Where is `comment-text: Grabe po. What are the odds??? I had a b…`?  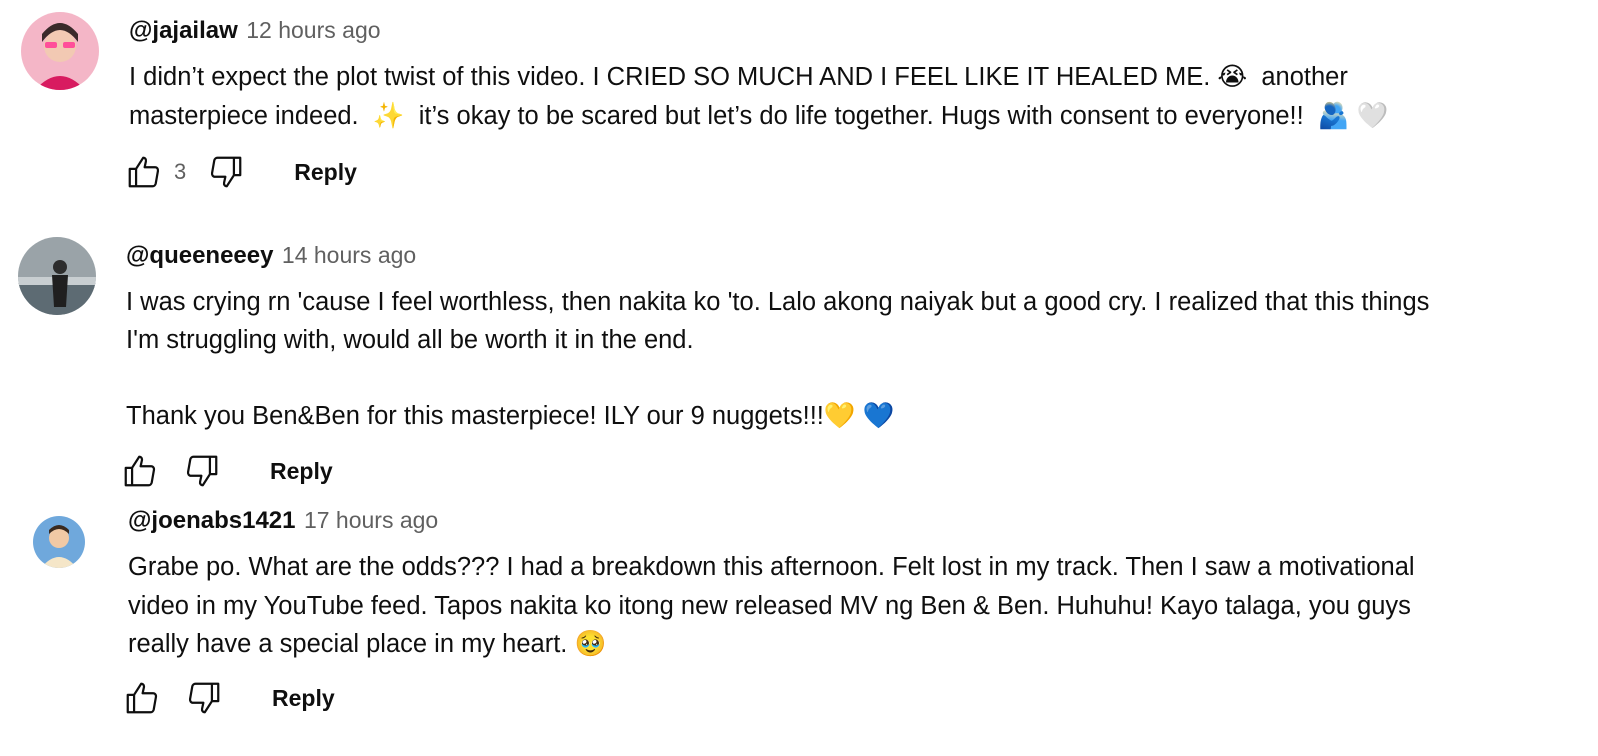
comment-text: Grabe po. What are the odds??? I had a b… is located at coordinates (771, 605).